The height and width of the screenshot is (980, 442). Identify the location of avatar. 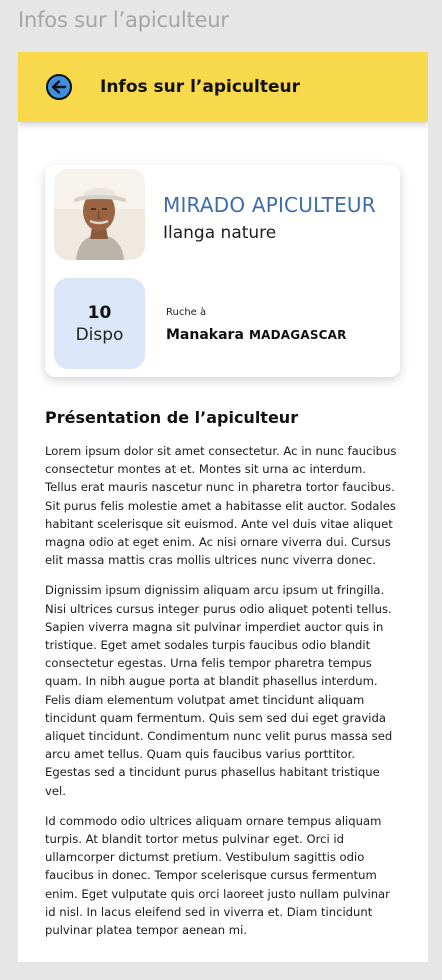
(99, 214).